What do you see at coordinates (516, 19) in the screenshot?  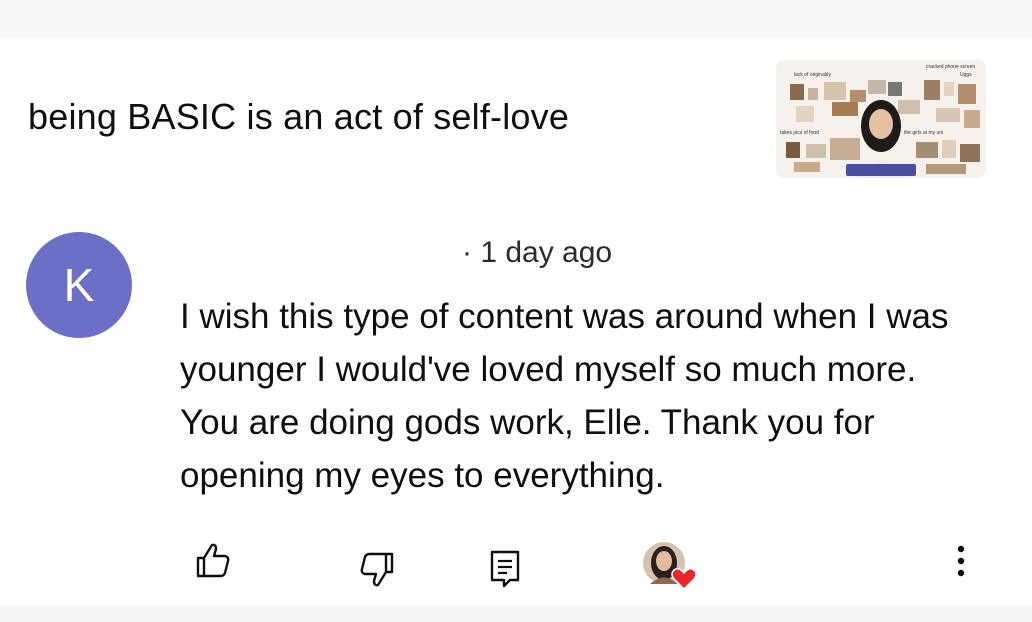 I see `top-bar` at bounding box center [516, 19].